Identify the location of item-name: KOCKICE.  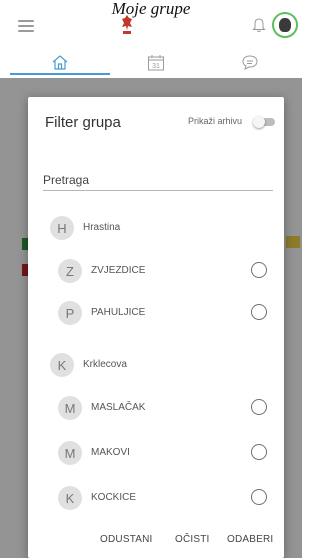
(114, 497).